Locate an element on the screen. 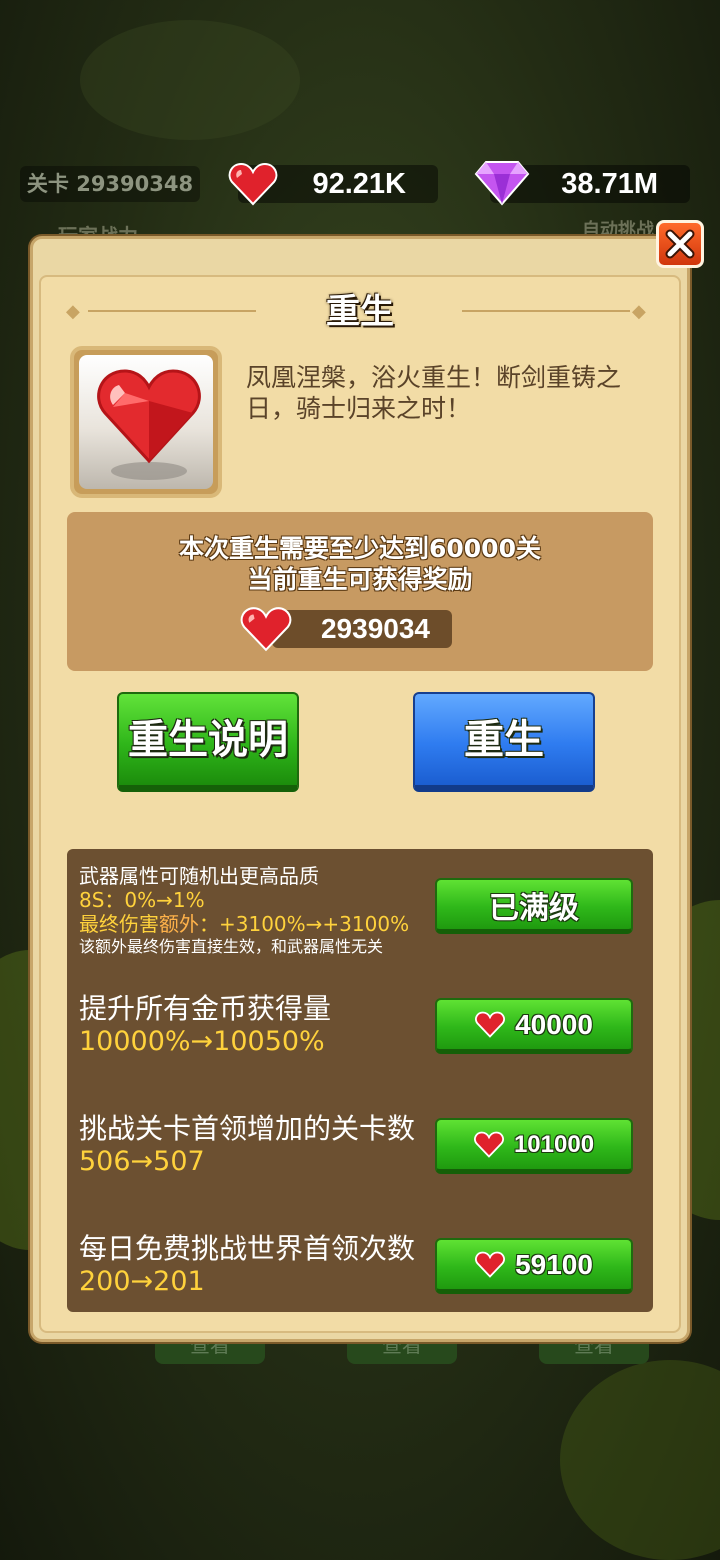 The height and width of the screenshot is (1560, 720). upgrade-world-boss-title: 每日免费挑战世界首领次数 is located at coordinates (247, 1248).